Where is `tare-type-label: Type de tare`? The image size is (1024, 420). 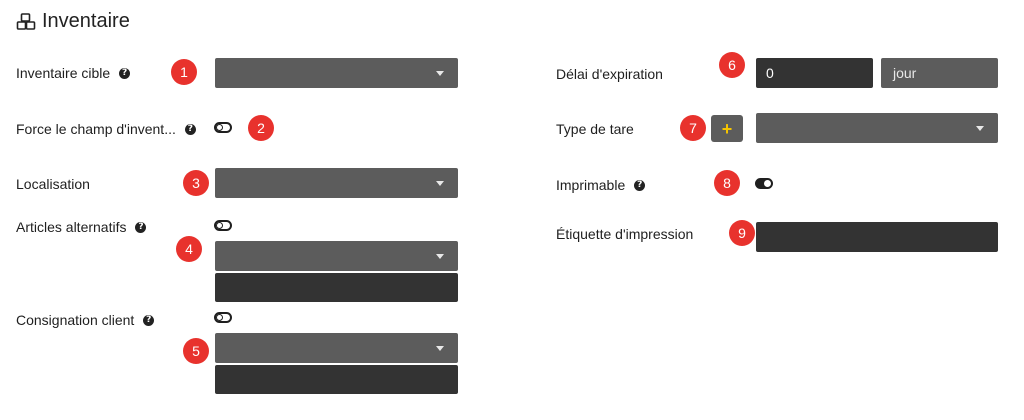
tare-type-label: Type de tare is located at coordinates (595, 129).